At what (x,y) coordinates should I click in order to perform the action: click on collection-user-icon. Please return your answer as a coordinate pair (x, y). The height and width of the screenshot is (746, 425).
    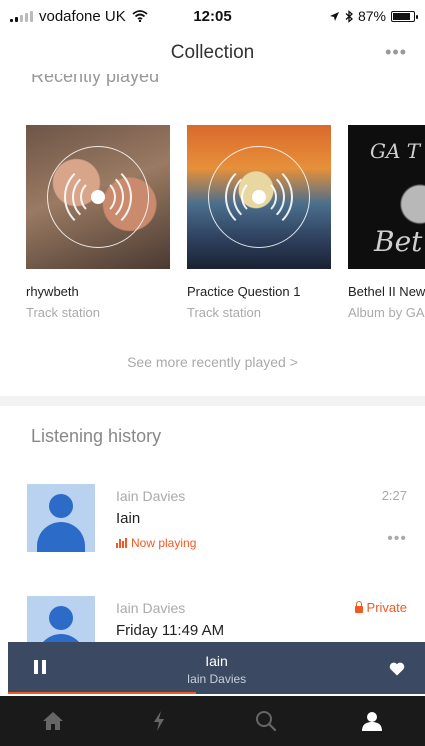
    Looking at the image, I should click on (372, 721).